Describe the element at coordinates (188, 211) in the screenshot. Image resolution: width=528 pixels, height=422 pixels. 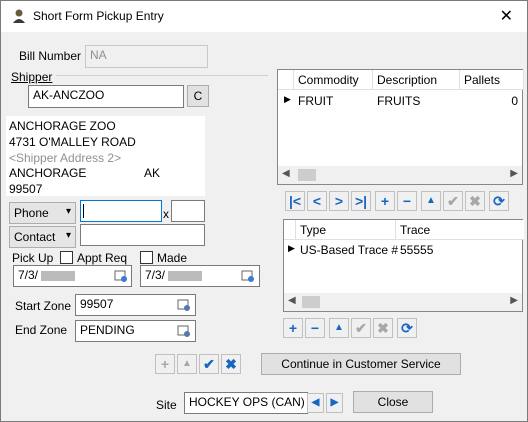
I see `phone-extension-input` at that location.